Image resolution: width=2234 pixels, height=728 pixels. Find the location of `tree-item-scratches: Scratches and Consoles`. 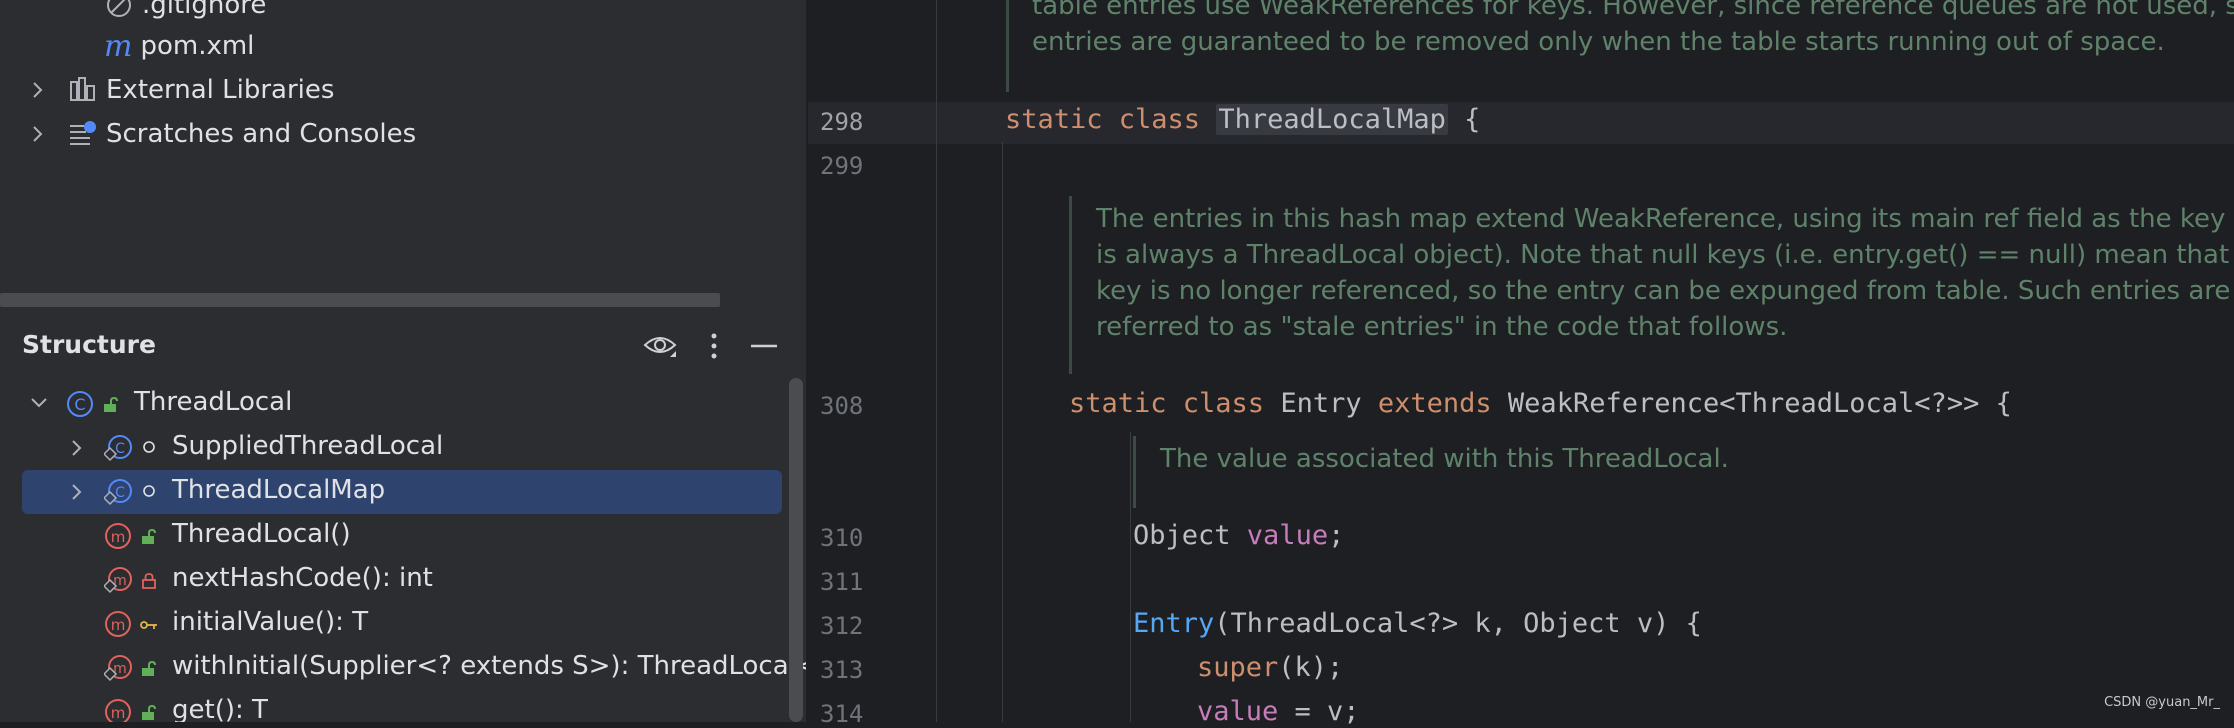

tree-item-scratches: Scratches and Consoles is located at coordinates (223, 134).